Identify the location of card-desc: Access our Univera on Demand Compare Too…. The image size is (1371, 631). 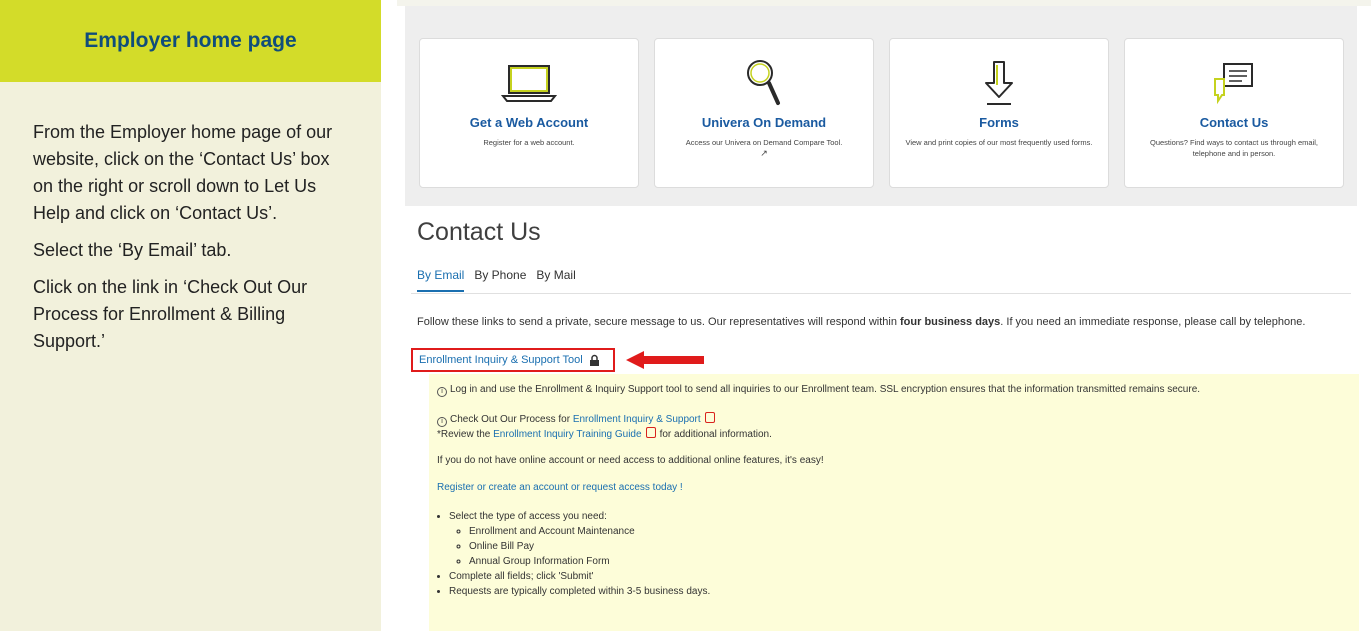
(764, 148).